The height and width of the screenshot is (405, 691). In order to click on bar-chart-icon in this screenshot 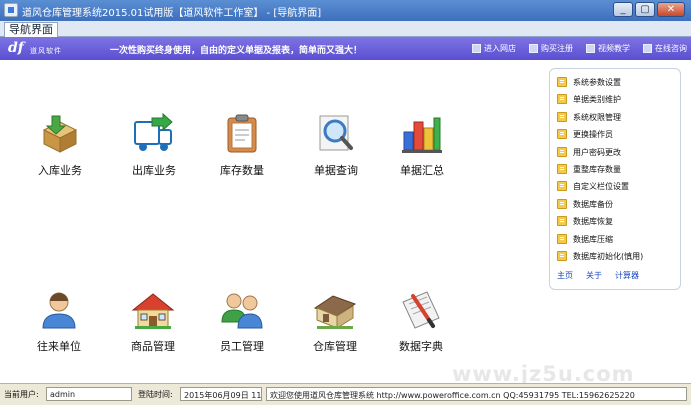, I will do `click(422, 134)`.